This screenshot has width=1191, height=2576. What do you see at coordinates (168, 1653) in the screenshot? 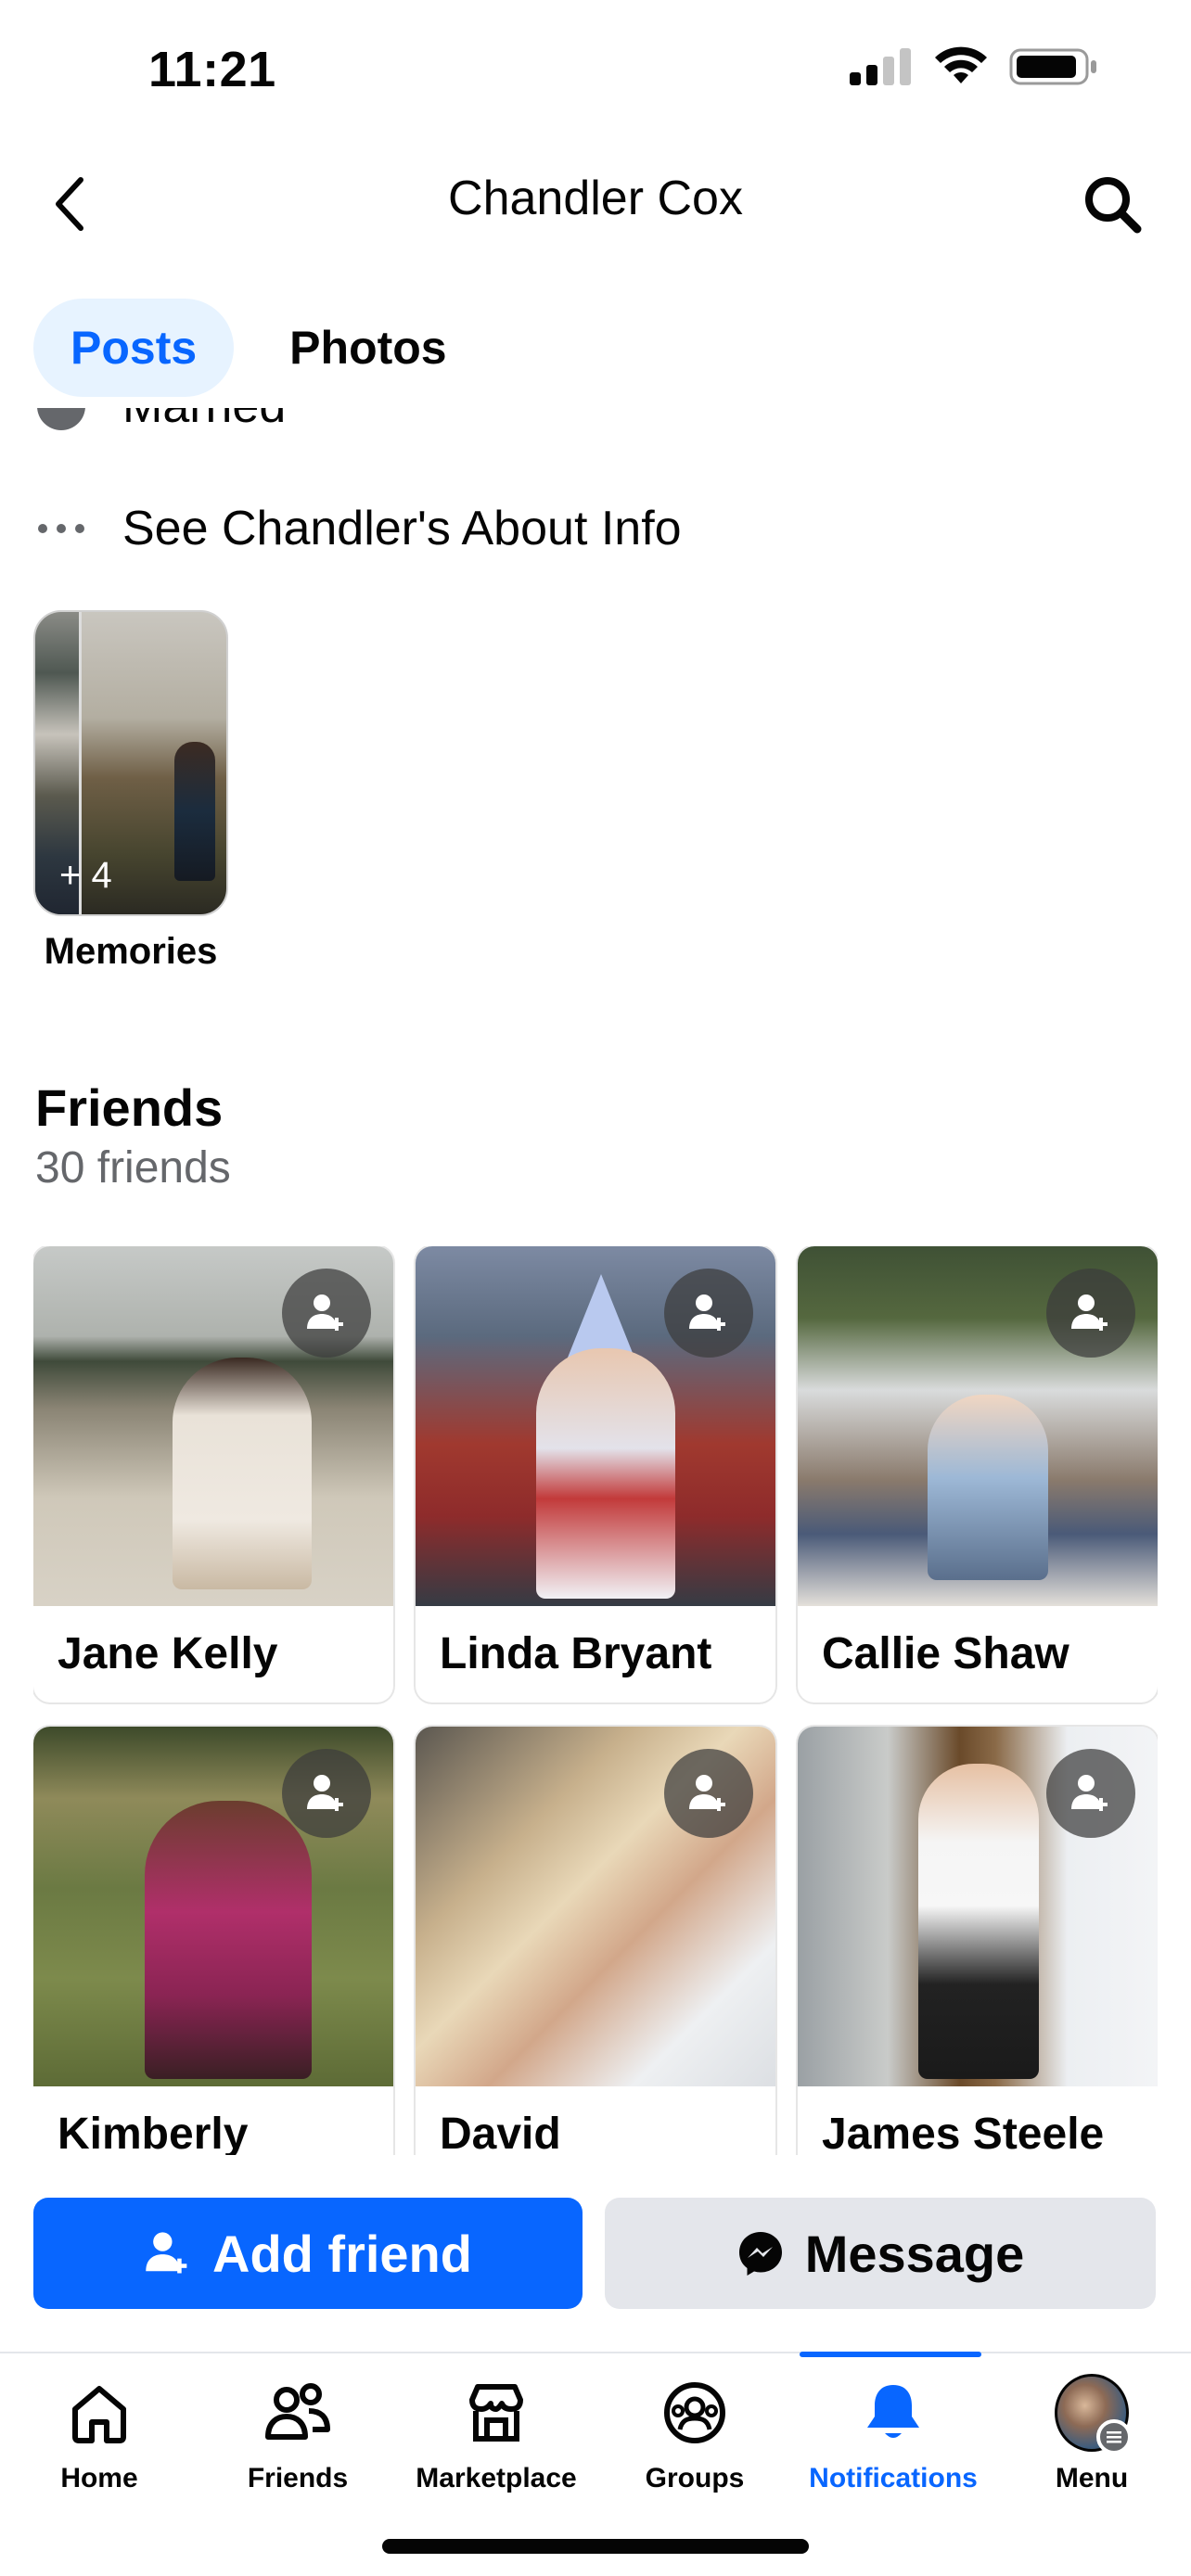
I see `friend-name: Jane Kelly` at bounding box center [168, 1653].